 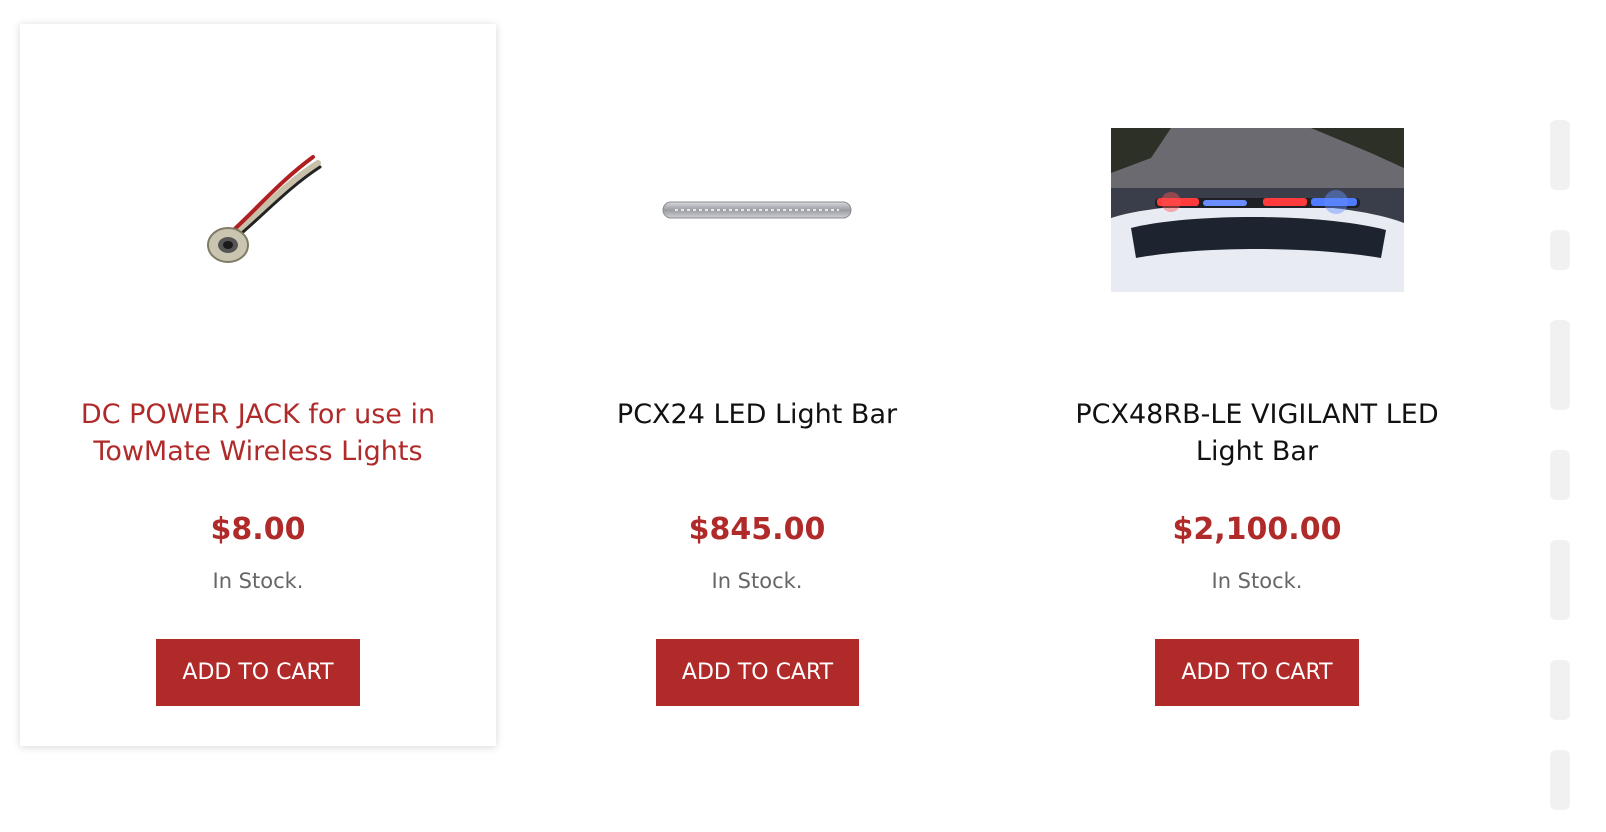 I want to click on vehicle-light-bar-photo, so click(x=1257, y=210).